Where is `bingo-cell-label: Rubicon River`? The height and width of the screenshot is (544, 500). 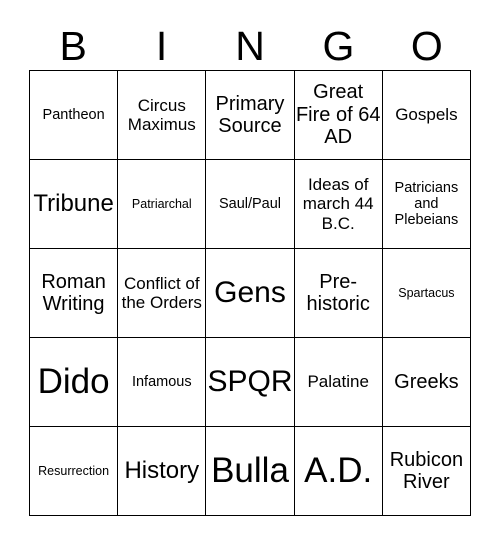 bingo-cell-label: Rubicon River is located at coordinates (426, 470).